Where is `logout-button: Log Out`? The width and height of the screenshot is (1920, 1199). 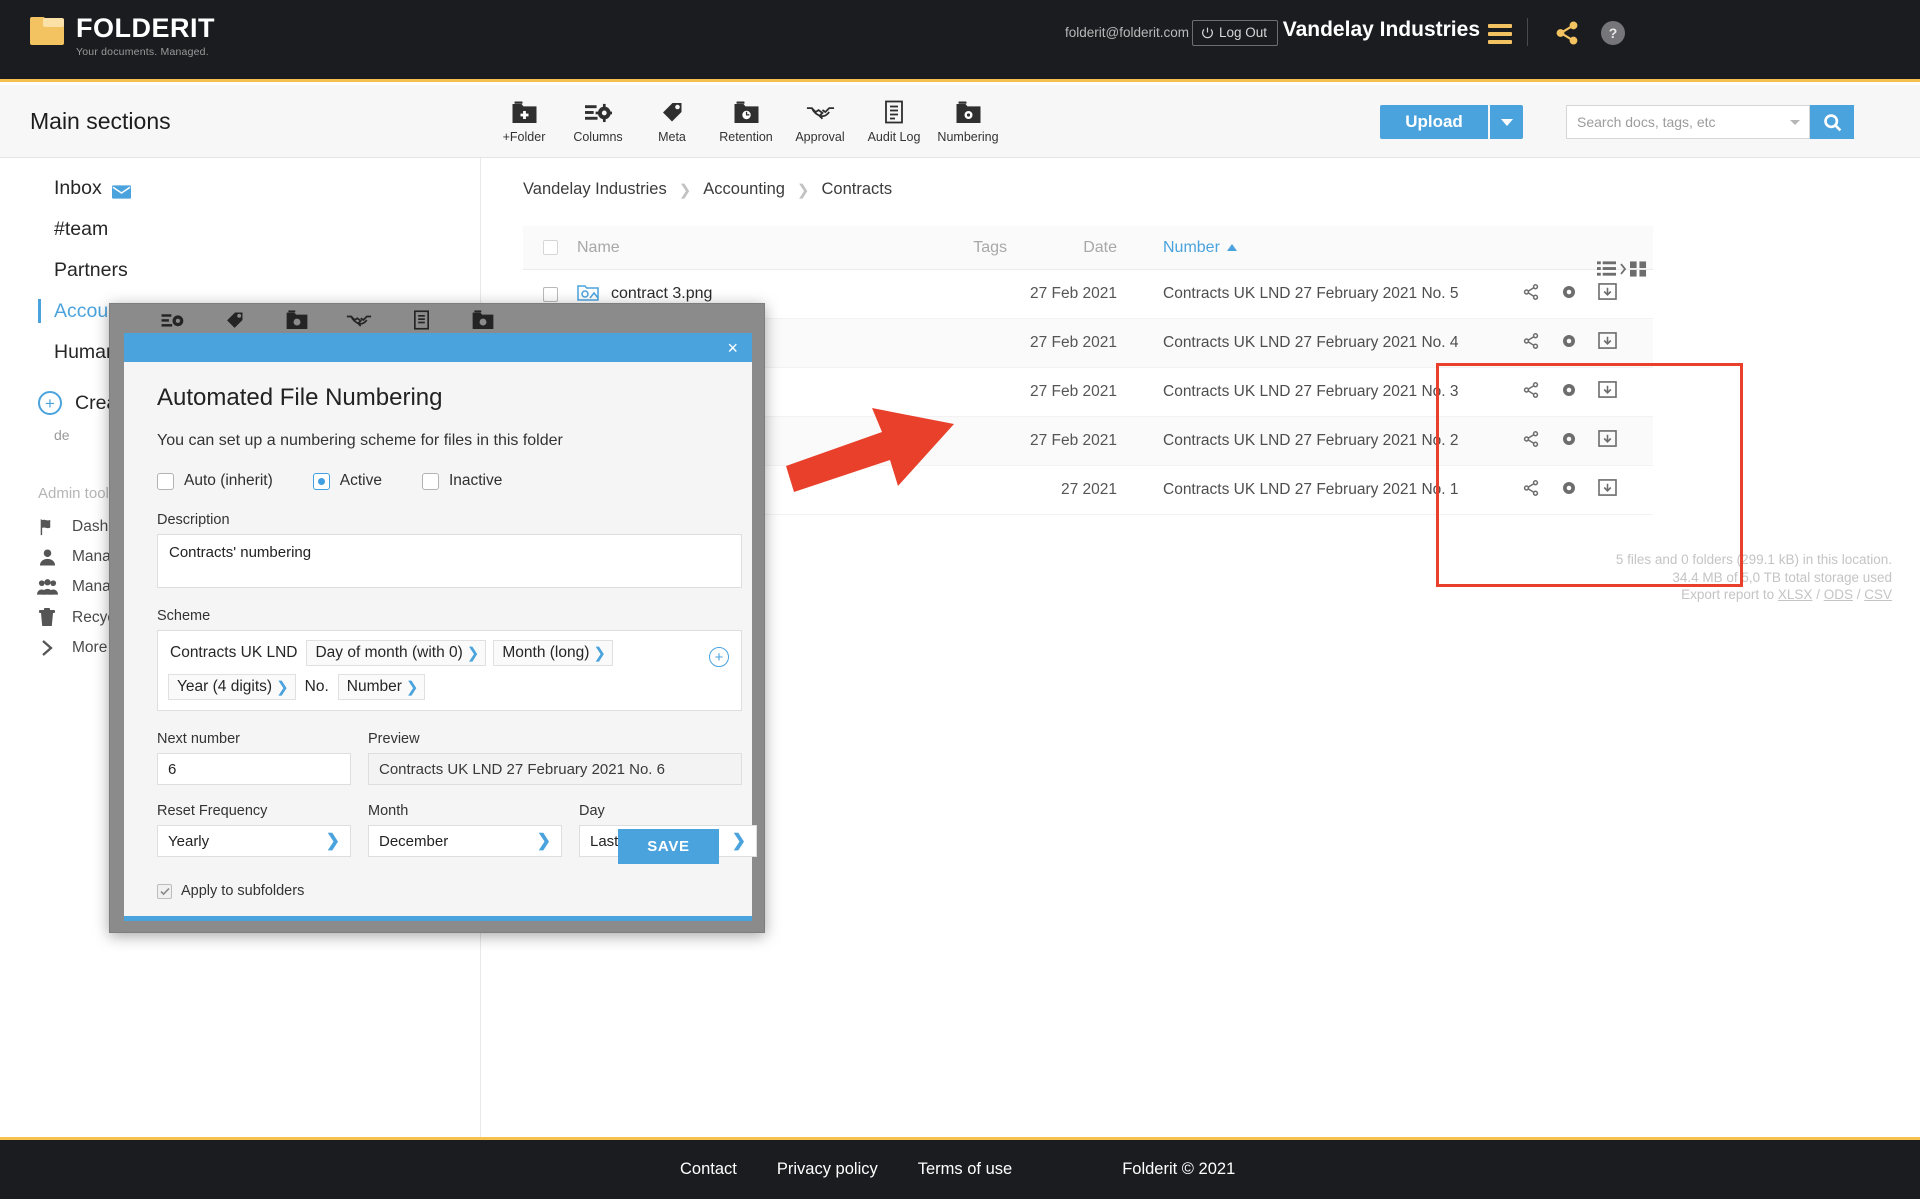 logout-button: Log Out is located at coordinates (1234, 33).